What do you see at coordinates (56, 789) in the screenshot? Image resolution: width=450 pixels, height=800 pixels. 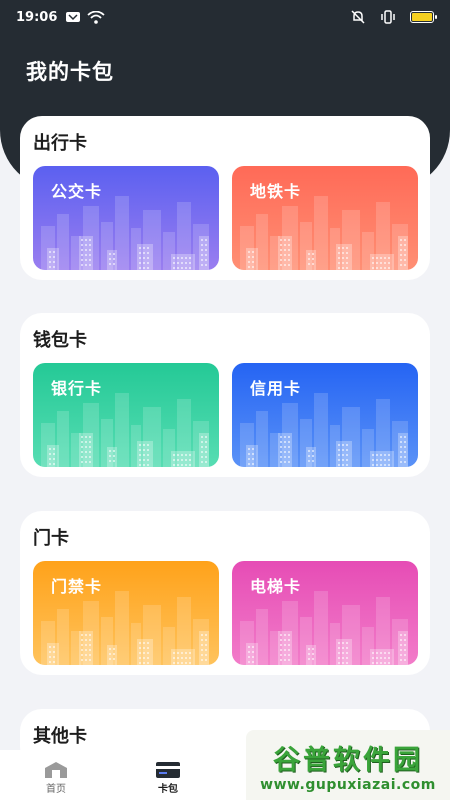 I see `nav-label: 首页` at bounding box center [56, 789].